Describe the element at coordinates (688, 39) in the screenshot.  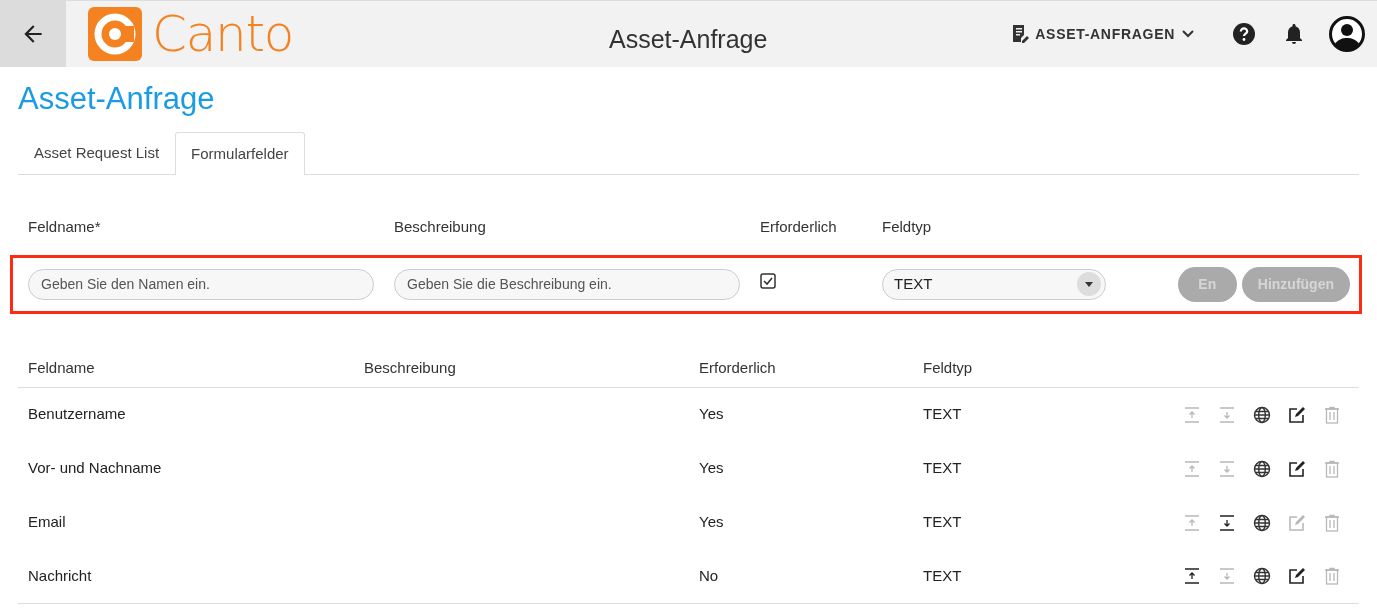
I see `window-title: Asset-Anfrage` at that location.